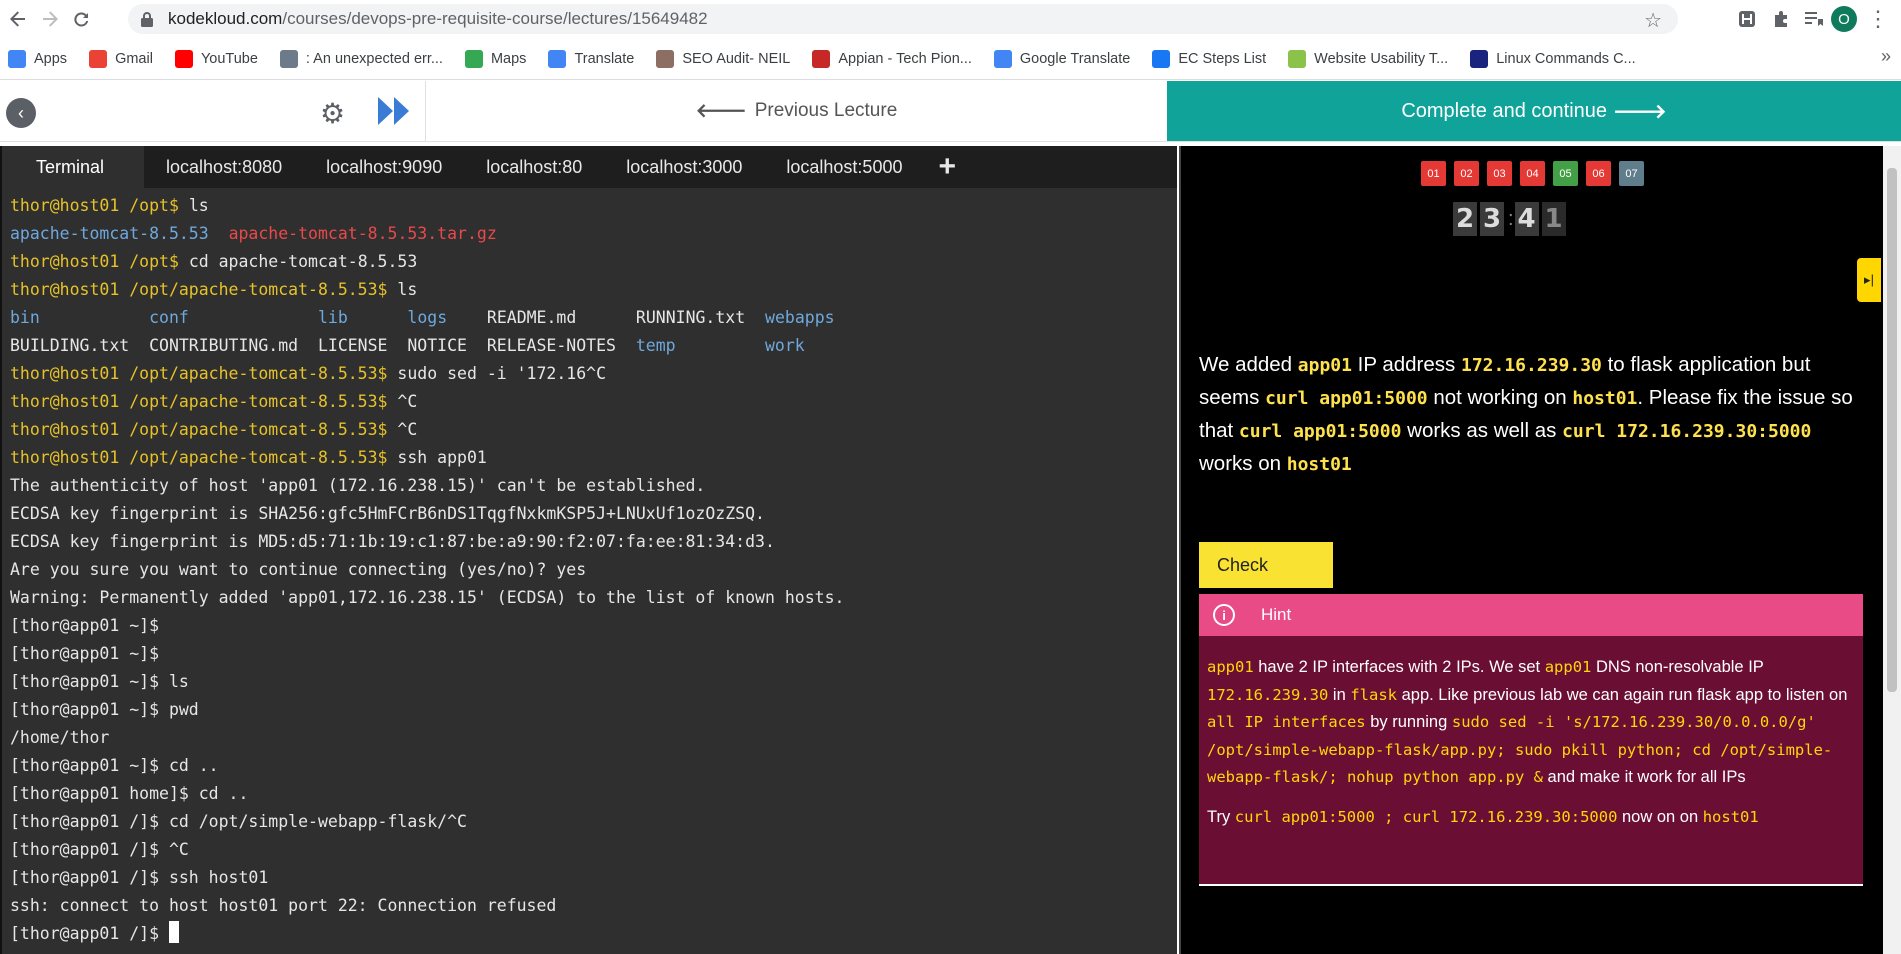  What do you see at coordinates (332, 317) in the screenshot?
I see `terminal-text: lib` at bounding box center [332, 317].